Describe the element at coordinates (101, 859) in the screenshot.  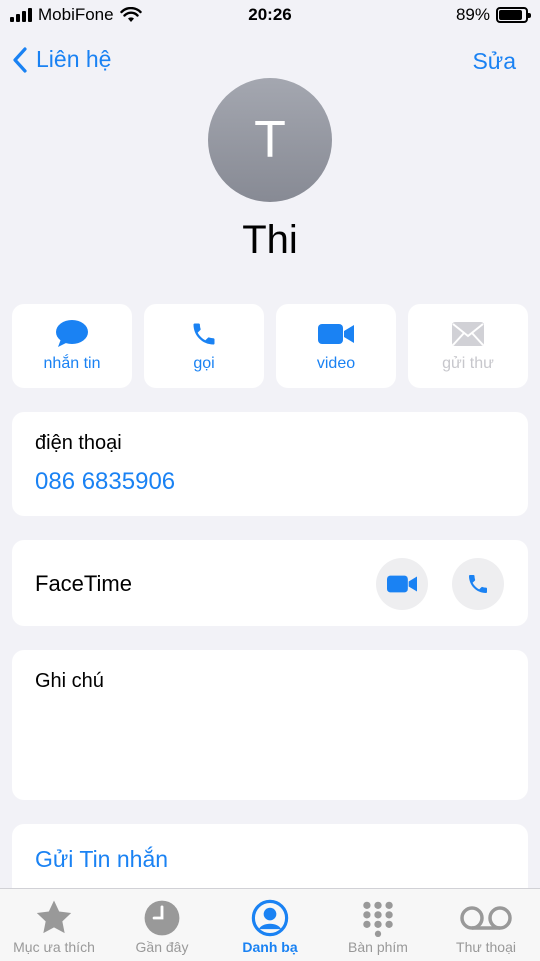
I see `send-message-button: Gửi Tin nhắn` at that location.